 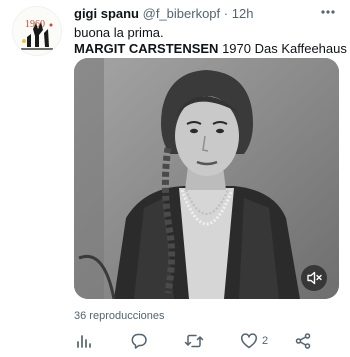 I want to click on share-icon, so click(x=303, y=341).